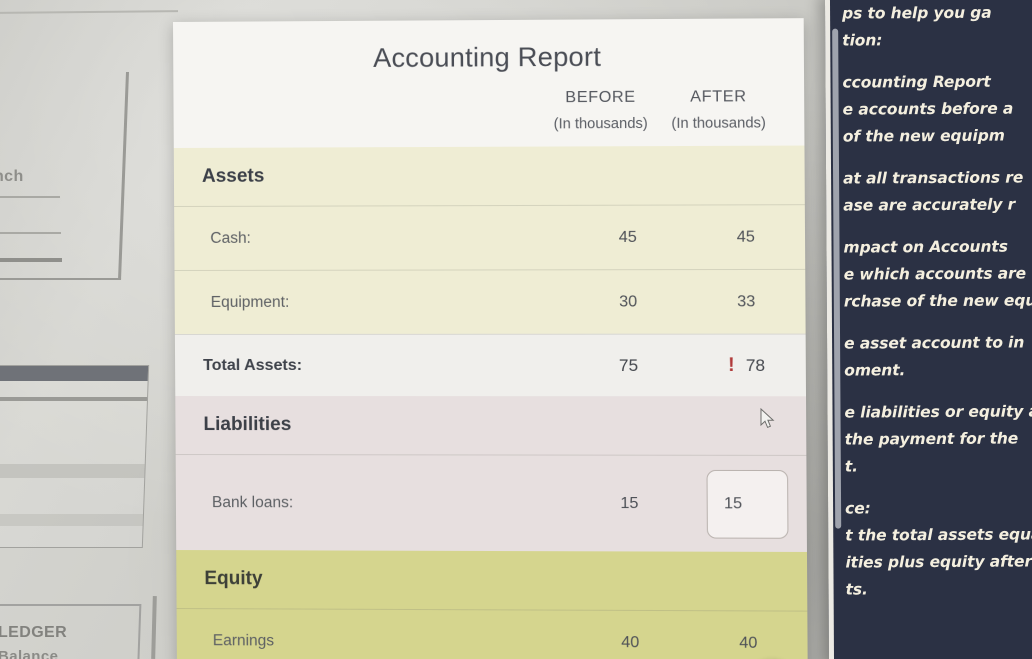 Image resolution: width=1032 pixels, height=659 pixels. What do you see at coordinates (925, 247) in the screenshot?
I see `sidebar-line: mpact on Accounts` at bounding box center [925, 247].